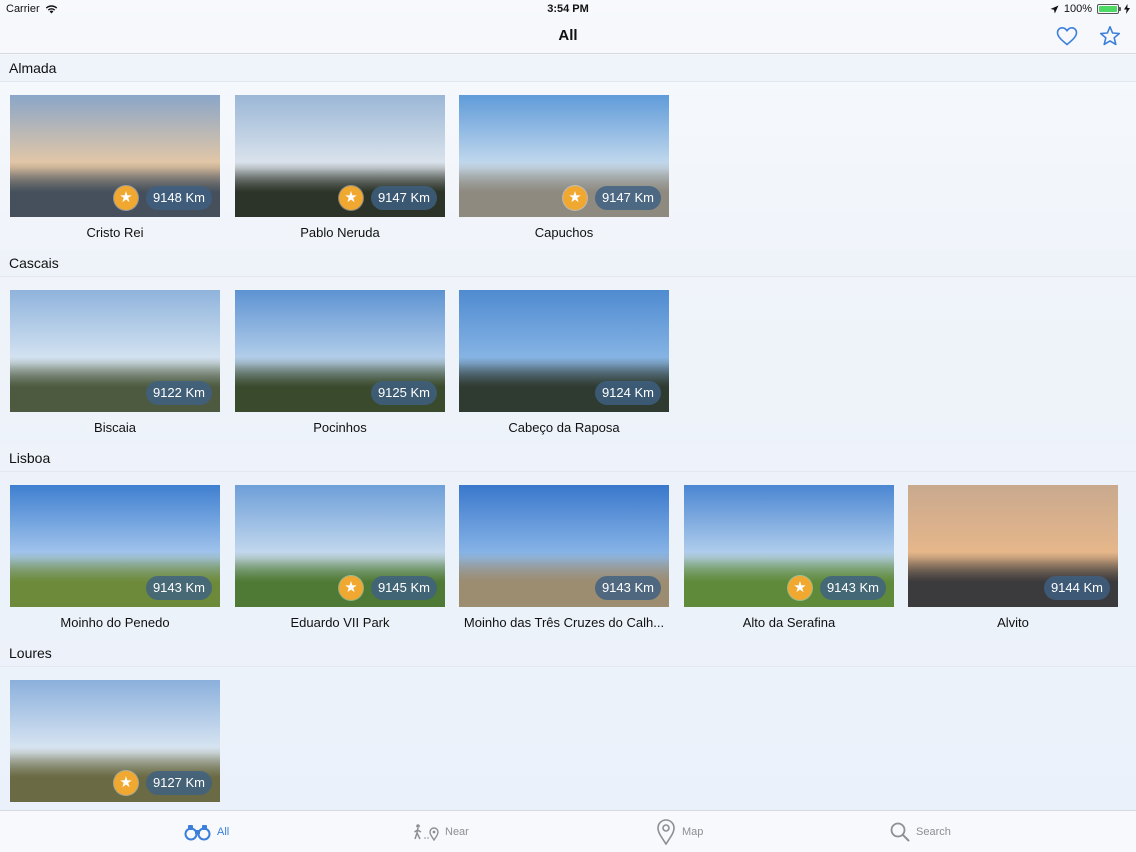 The height and width of the screenshot is (852, 1136). Describe the element at coordinates (564, 427) in the screenshot. I see `place-name: Cabeço da Raposa` at that location.